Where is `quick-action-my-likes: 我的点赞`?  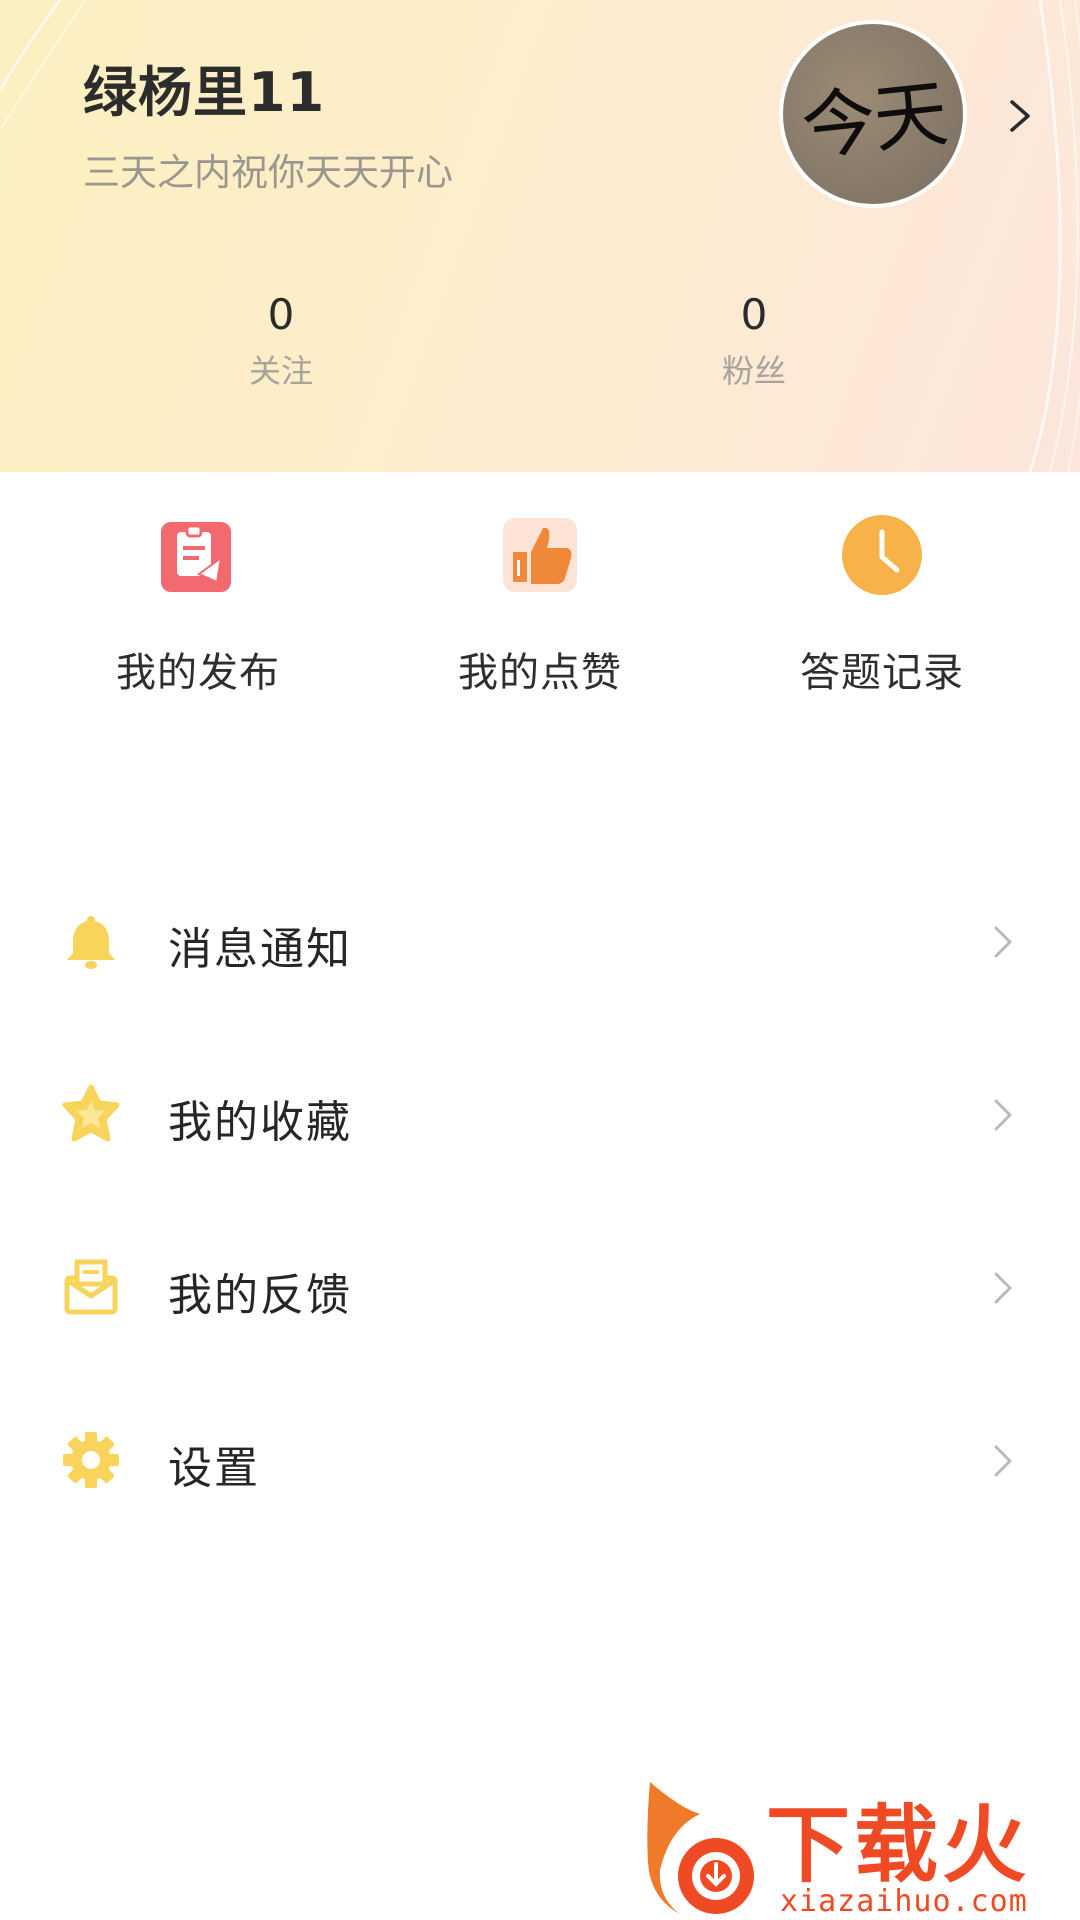
quick-action-my-likes: 我的点赞 is located at coordinates (540, 605).